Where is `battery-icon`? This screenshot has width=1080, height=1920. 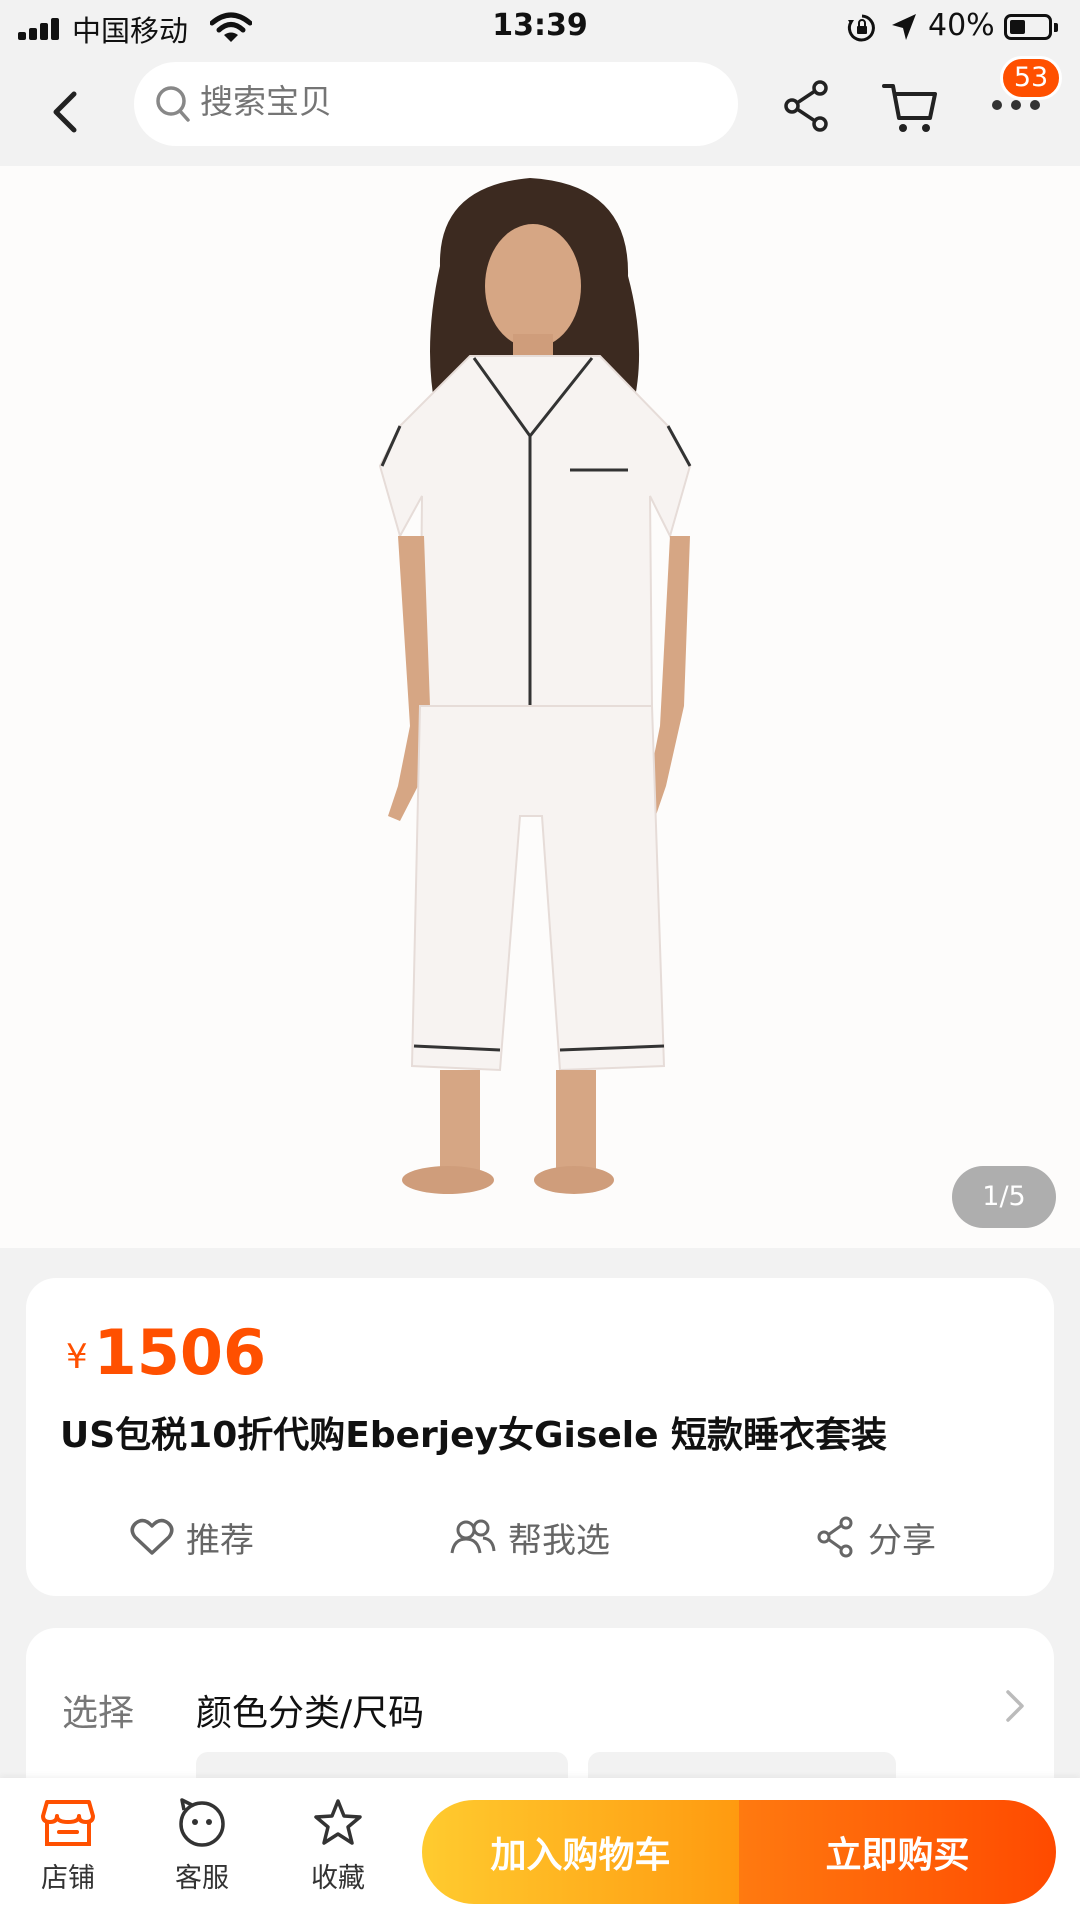
battery-icon is located at coordinates (1031, 27).